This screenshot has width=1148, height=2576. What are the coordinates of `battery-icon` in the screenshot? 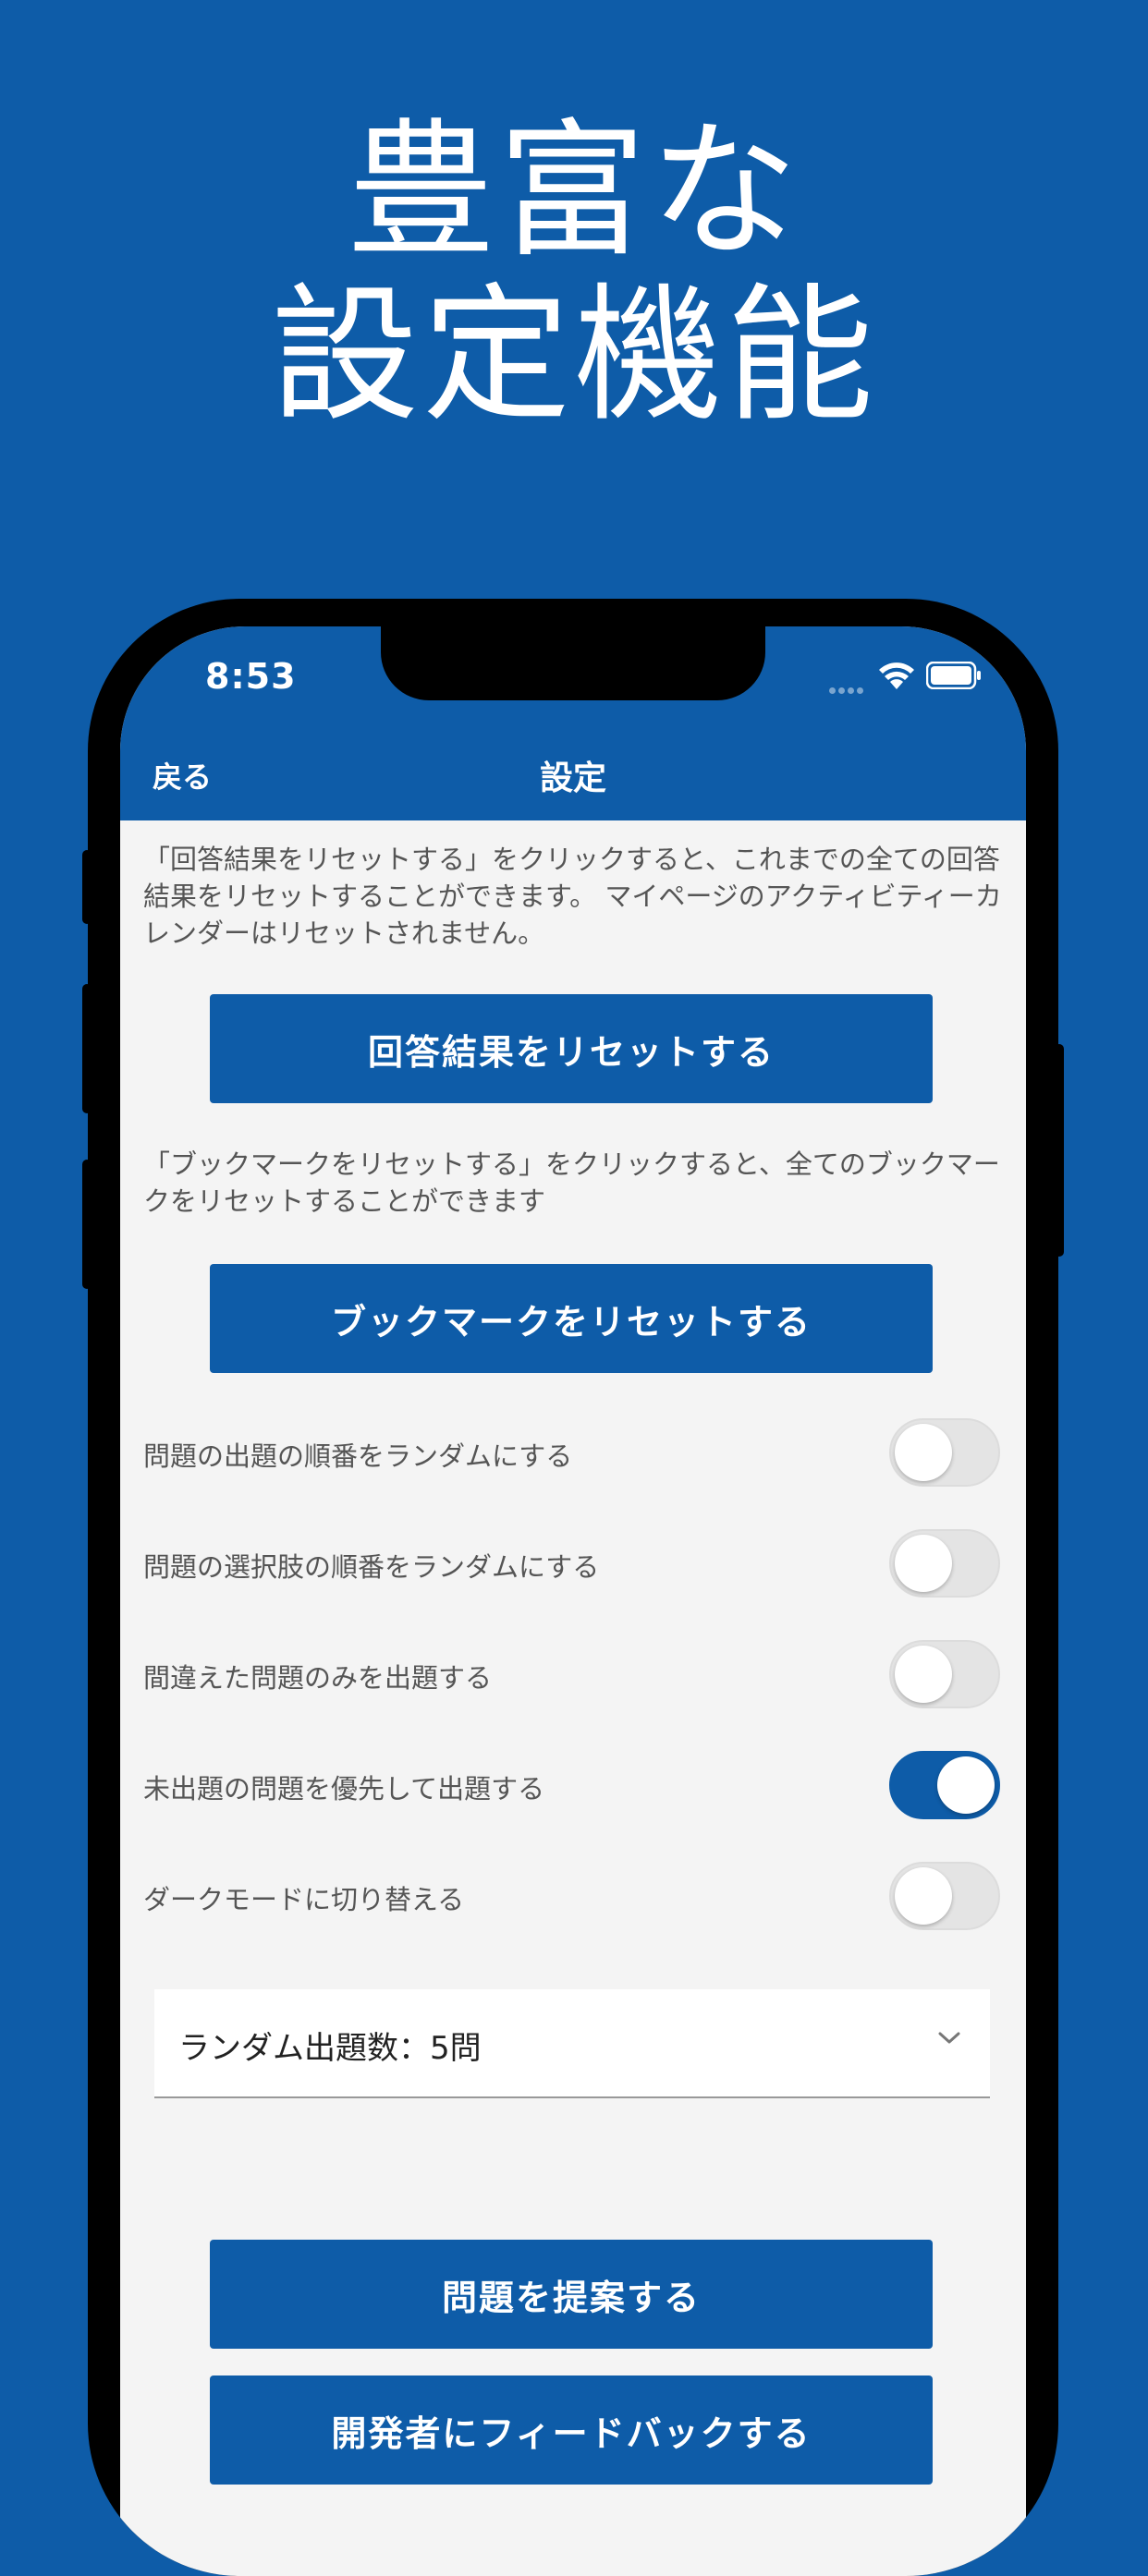 It's located at (954, 675).